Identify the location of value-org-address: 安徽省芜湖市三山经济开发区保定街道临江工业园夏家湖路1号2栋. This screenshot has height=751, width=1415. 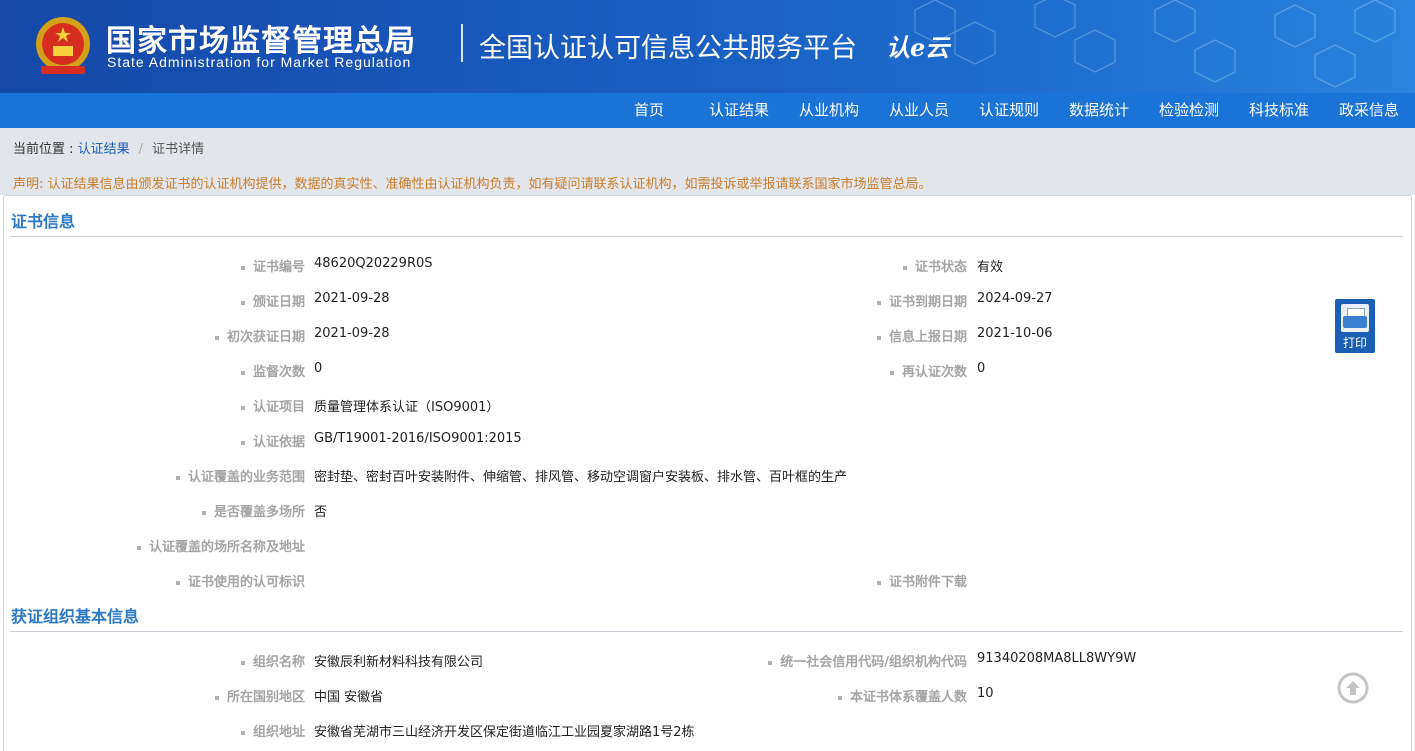
(504, 732).